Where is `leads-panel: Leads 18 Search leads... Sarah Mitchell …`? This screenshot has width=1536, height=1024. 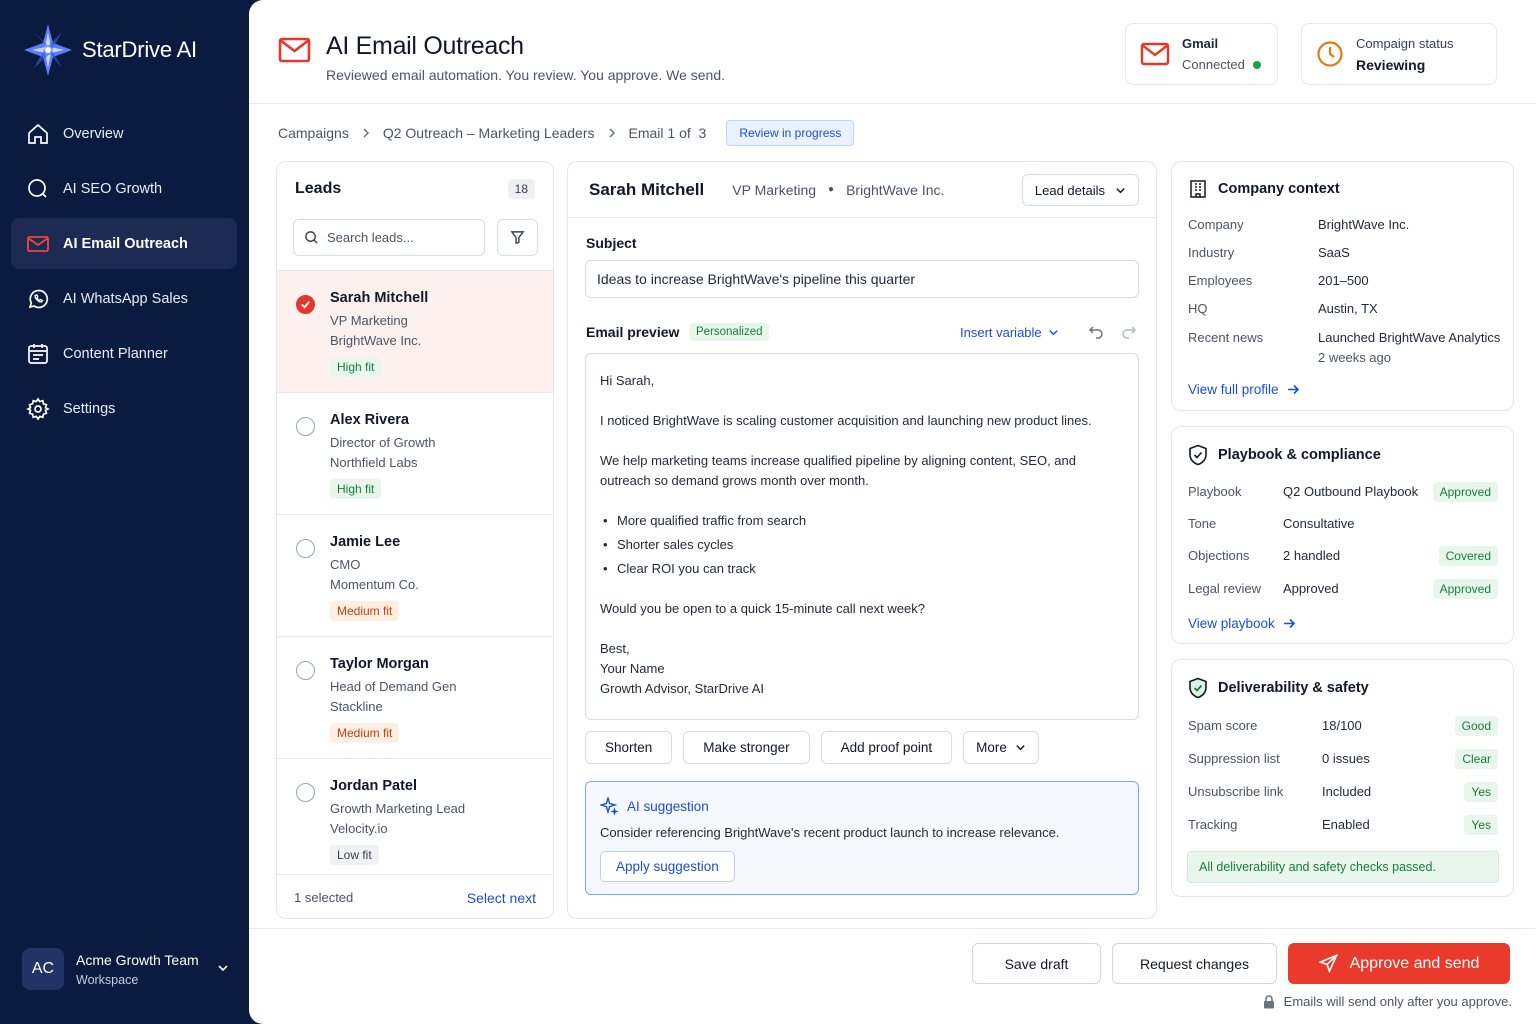
leads-panel: Leads 18 Search leads... Sarah Mitchell … is located at coordinates (415, 540).